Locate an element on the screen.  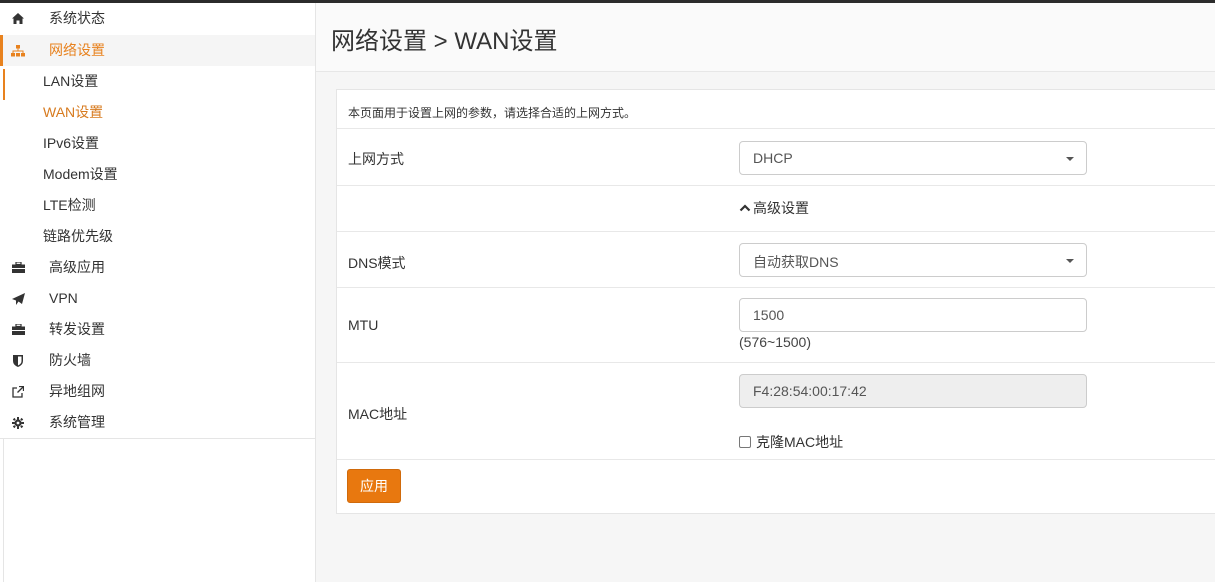
dns-mode-row: DNS模式 自动获取DNS is located at coordinates (776, 260).